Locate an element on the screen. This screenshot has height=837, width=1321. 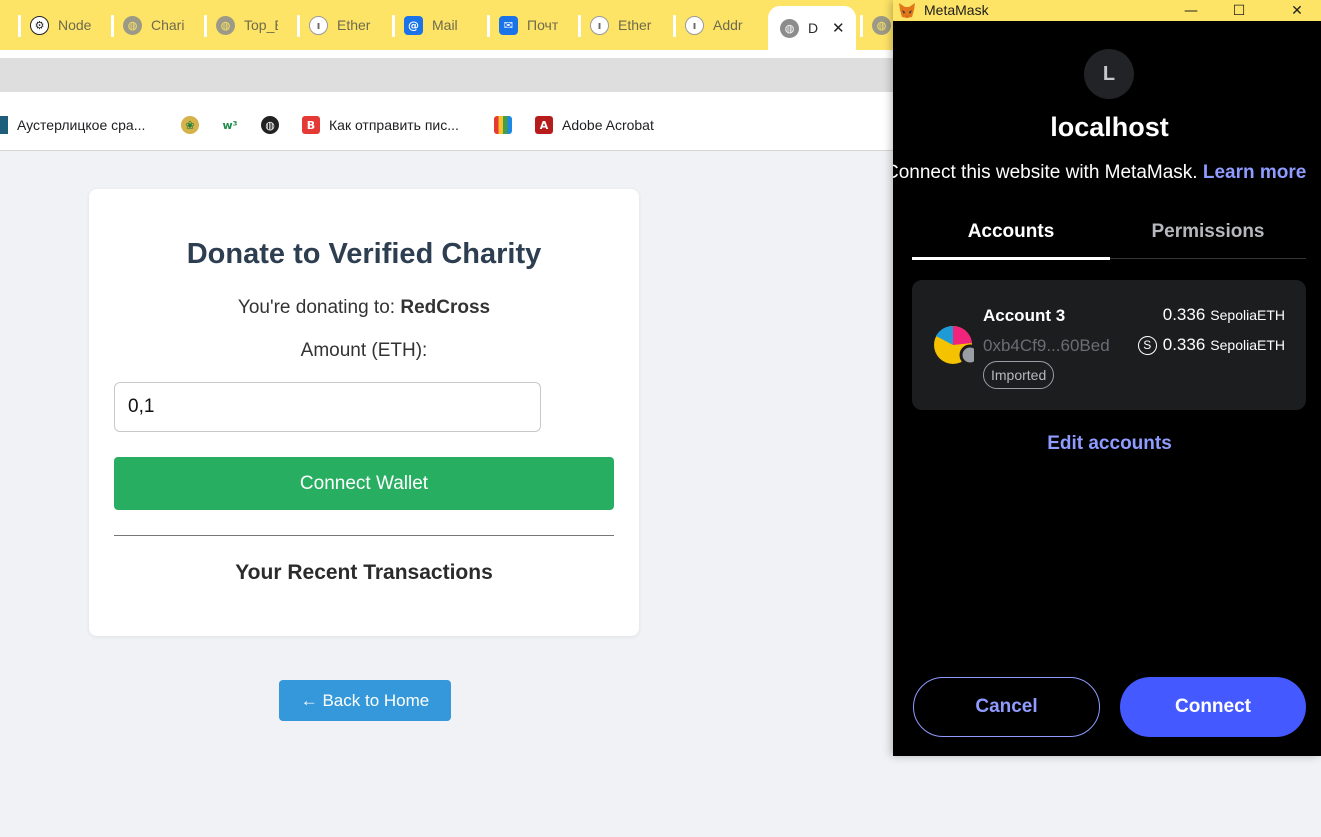
bookmark-item: ❀ is located at coordinates (194, 125).